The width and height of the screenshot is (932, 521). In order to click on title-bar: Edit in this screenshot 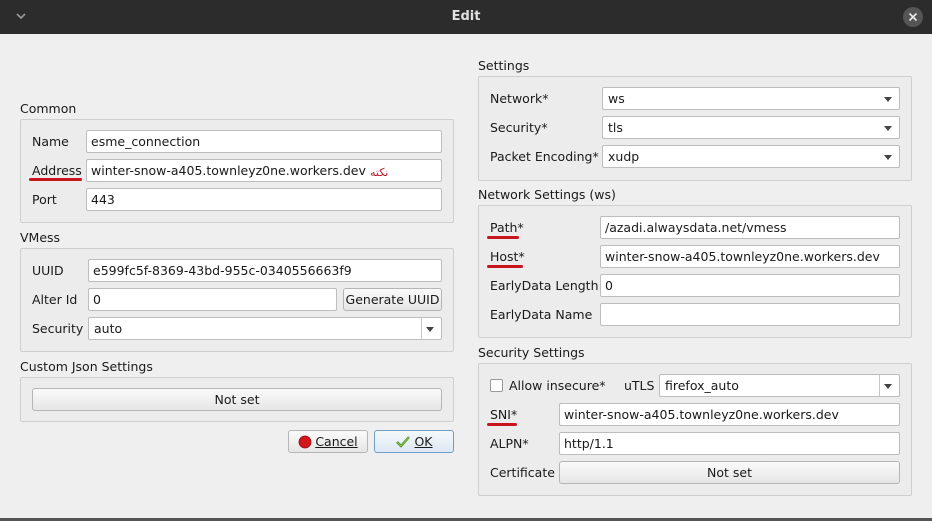, I will do `click(466, 17)`.